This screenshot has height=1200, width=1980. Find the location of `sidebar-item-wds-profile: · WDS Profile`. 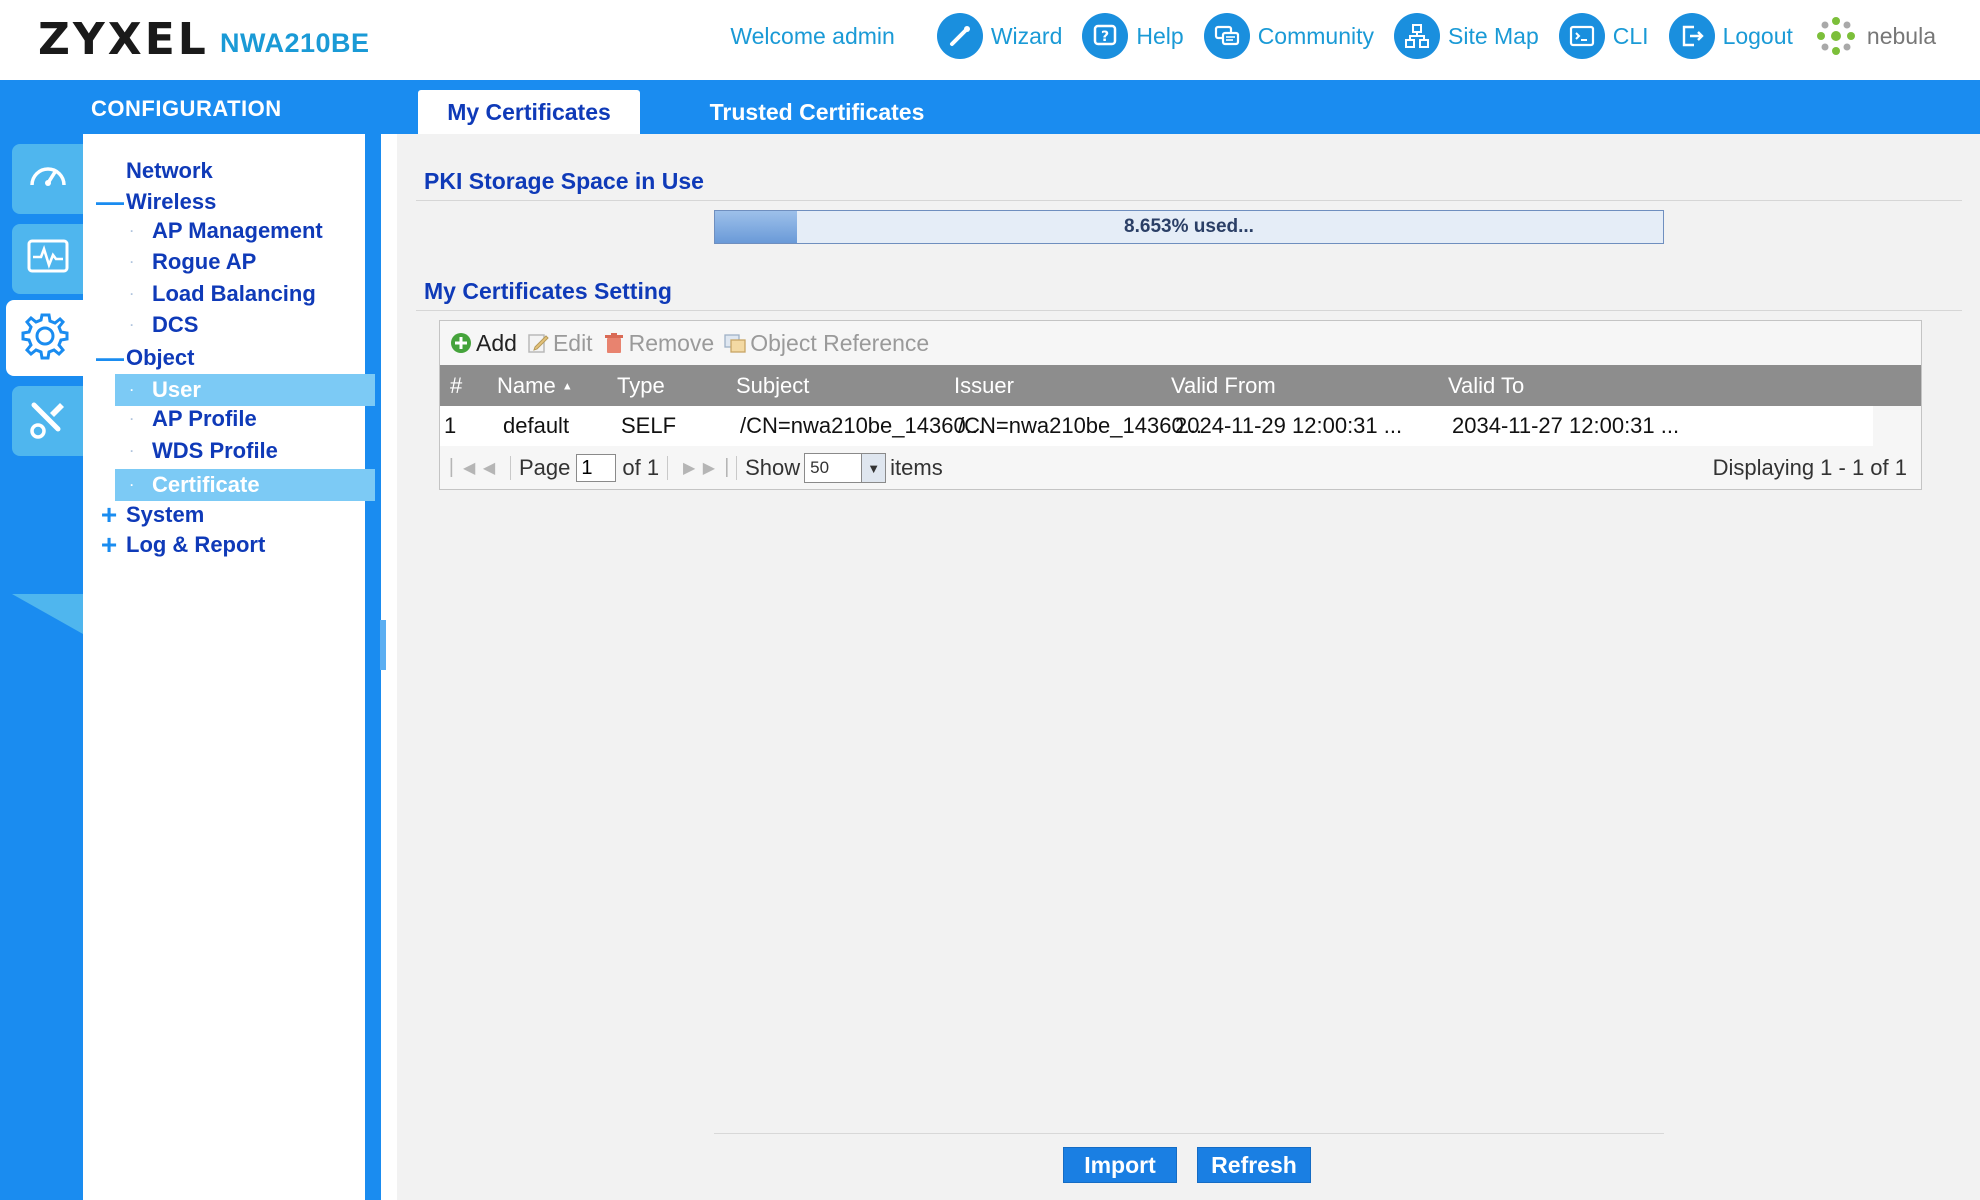

sidebar-item-wds-profile: · WDS Profile is located at coordinates (204, 451).